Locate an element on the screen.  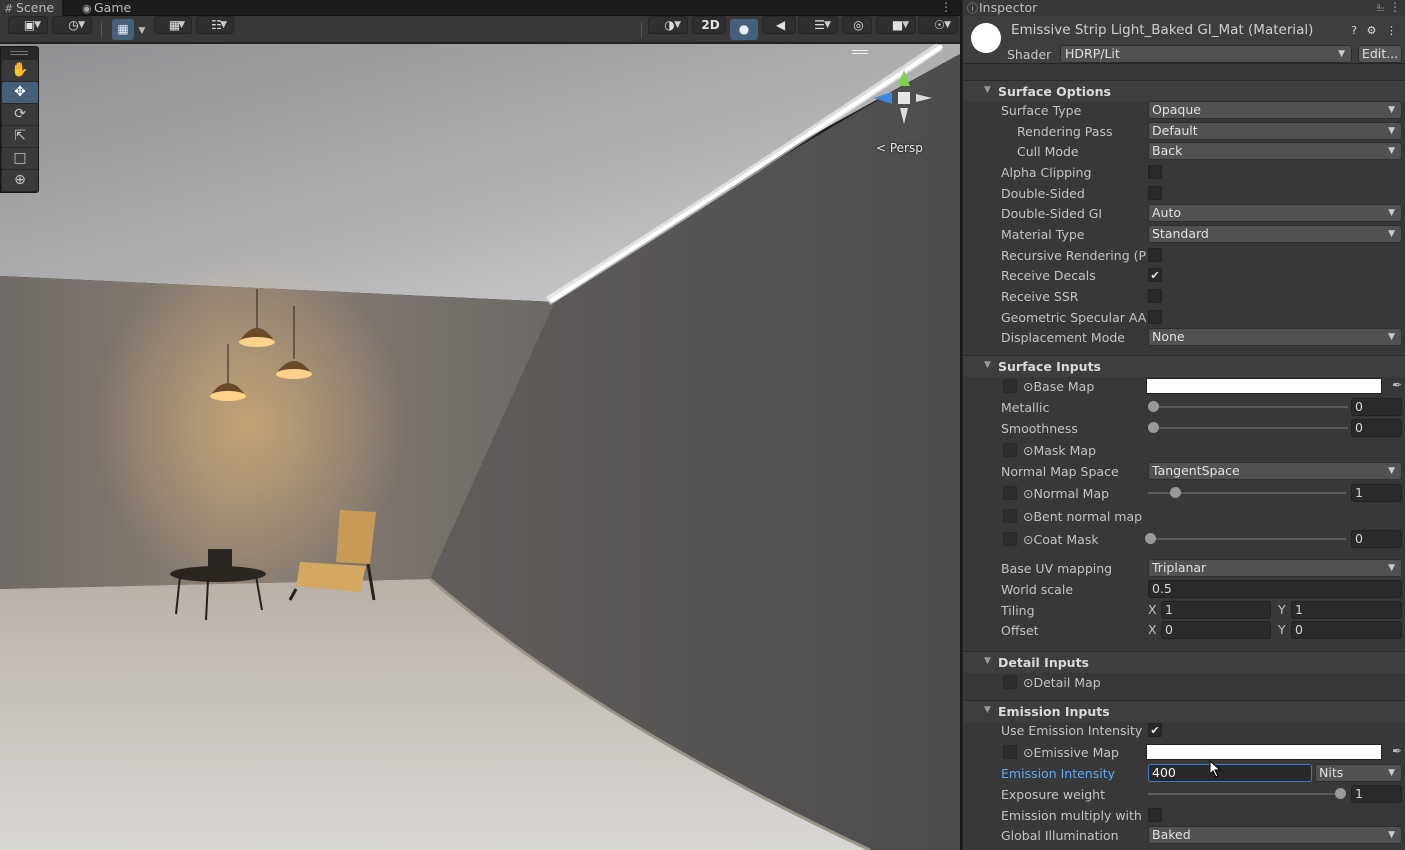
global-local-dropdown: ◷ ▼ is located at coordinates (72, 25).